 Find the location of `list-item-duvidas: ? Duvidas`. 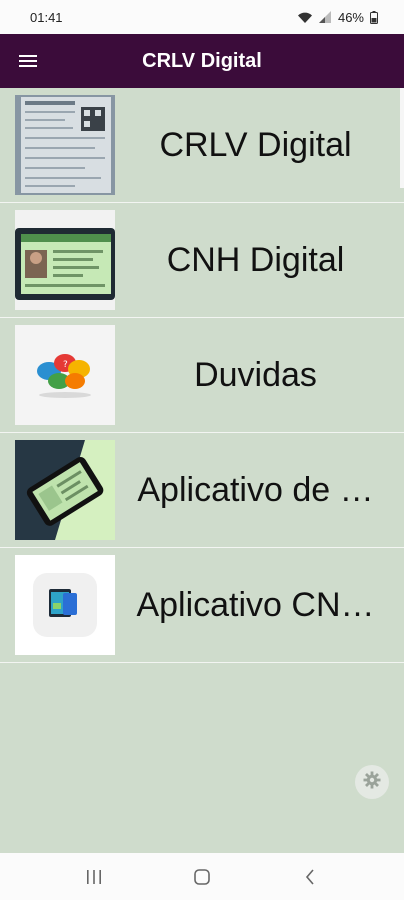

list-item-duvidas: ? Duvidas is located at coordinates (202, 375).